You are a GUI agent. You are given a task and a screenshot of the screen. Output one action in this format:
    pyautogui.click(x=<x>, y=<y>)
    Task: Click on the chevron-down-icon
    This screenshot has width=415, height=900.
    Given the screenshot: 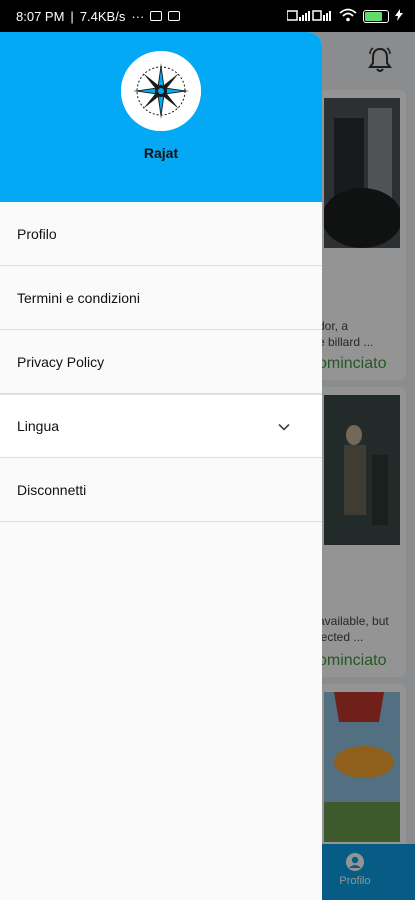 What is the action you would take?
    pyautogui.click(x=284, y=427)
    